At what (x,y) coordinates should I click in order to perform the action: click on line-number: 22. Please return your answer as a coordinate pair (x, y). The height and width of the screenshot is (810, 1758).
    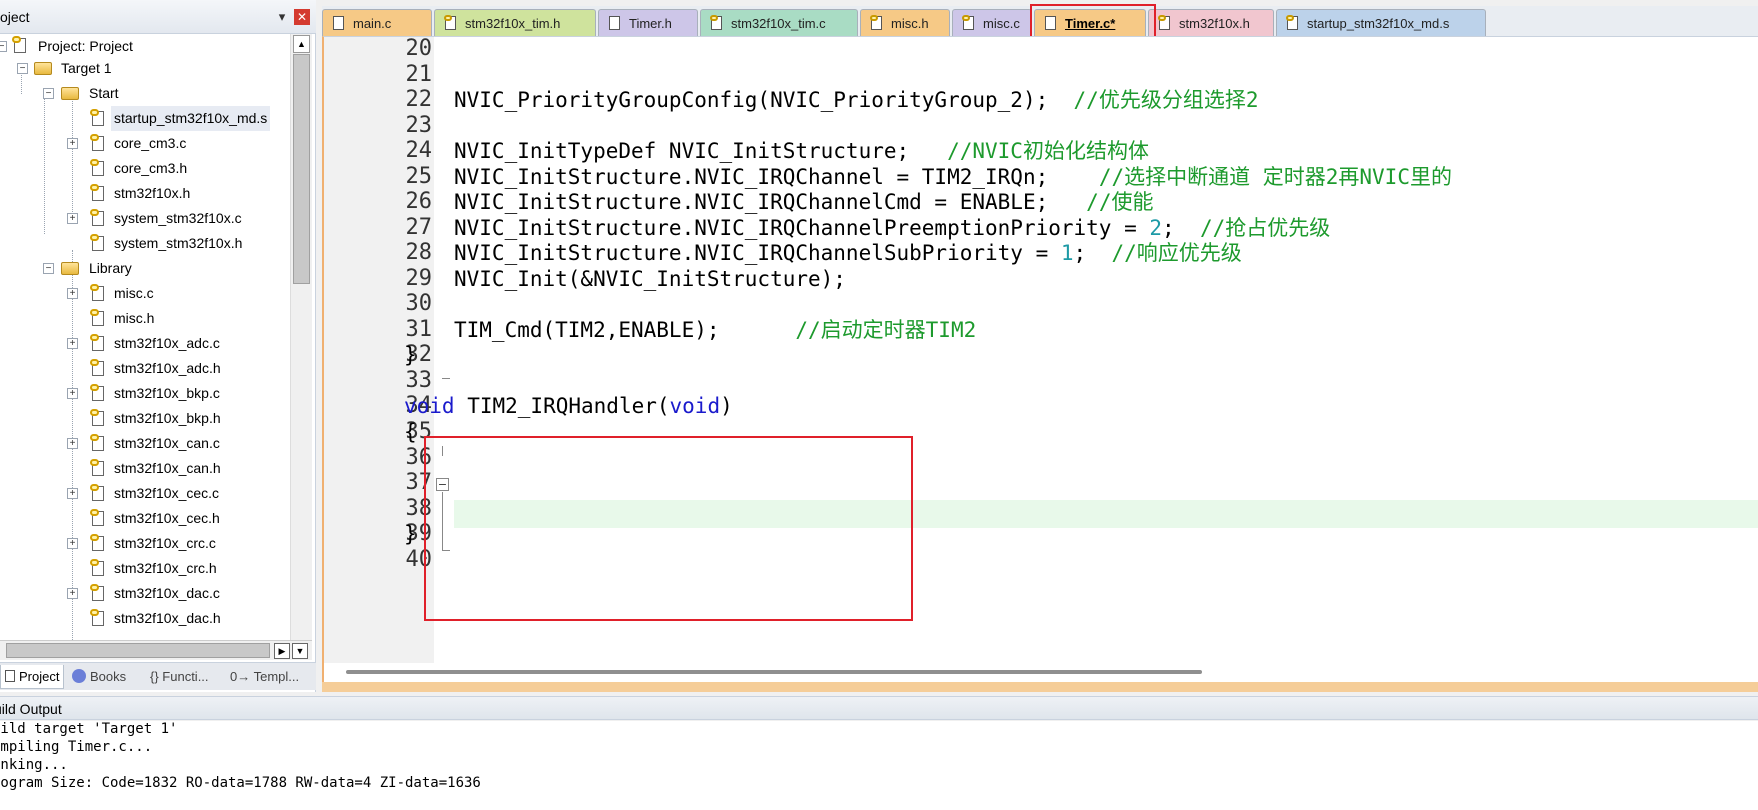
    Looking at the image, I should click on (419, 99).